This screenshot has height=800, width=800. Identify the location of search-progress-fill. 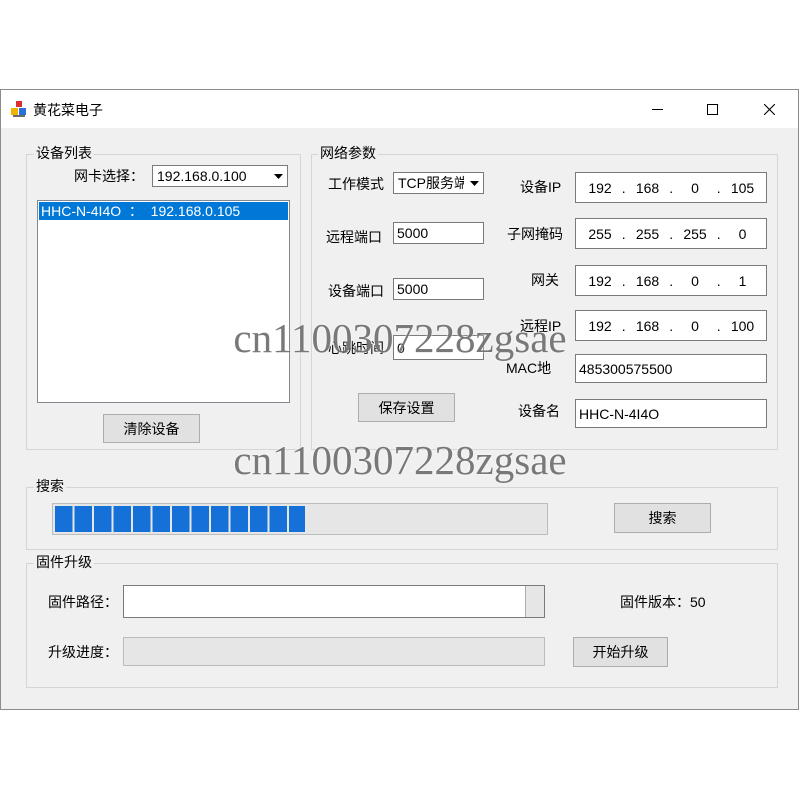
(180, 519).